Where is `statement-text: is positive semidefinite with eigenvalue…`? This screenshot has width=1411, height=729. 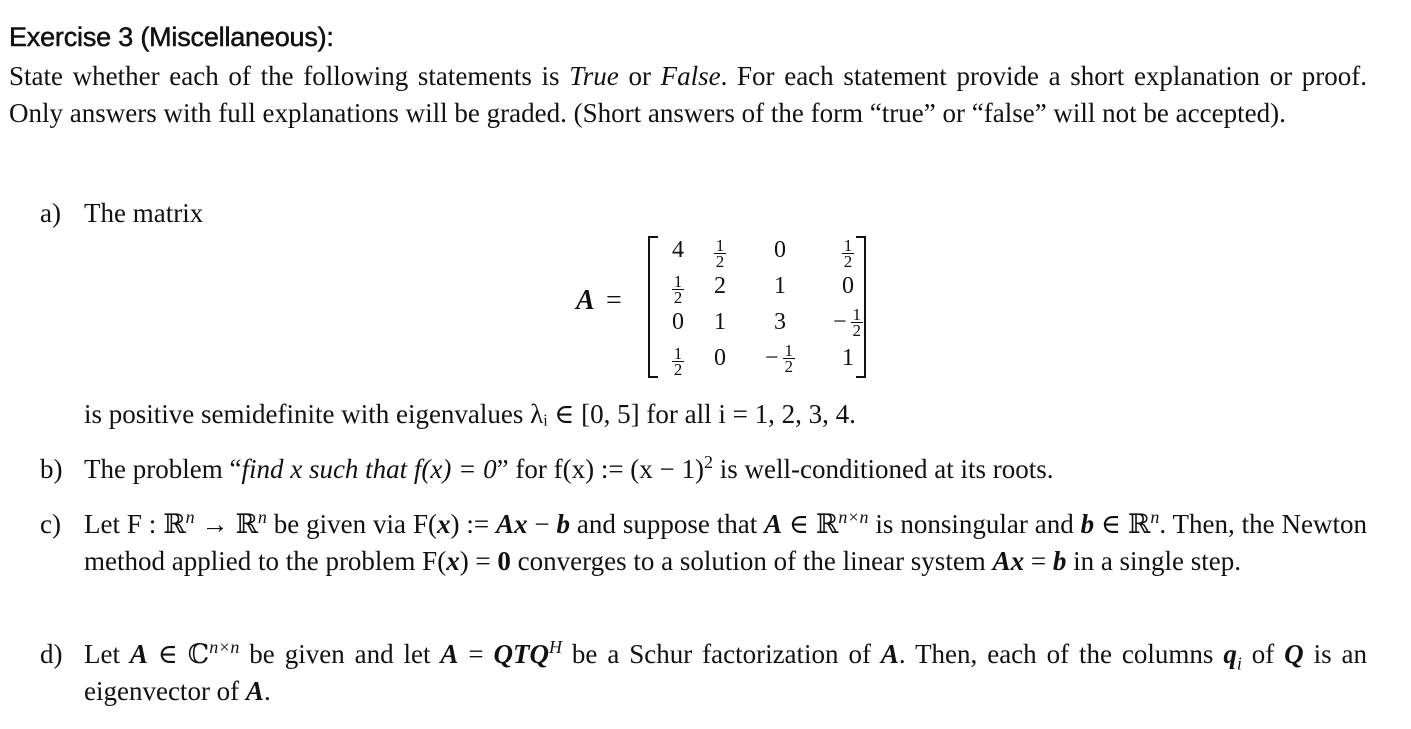
statement-text: is positive semidefinite with eigenvalue… is located at coordinates (470, 414).